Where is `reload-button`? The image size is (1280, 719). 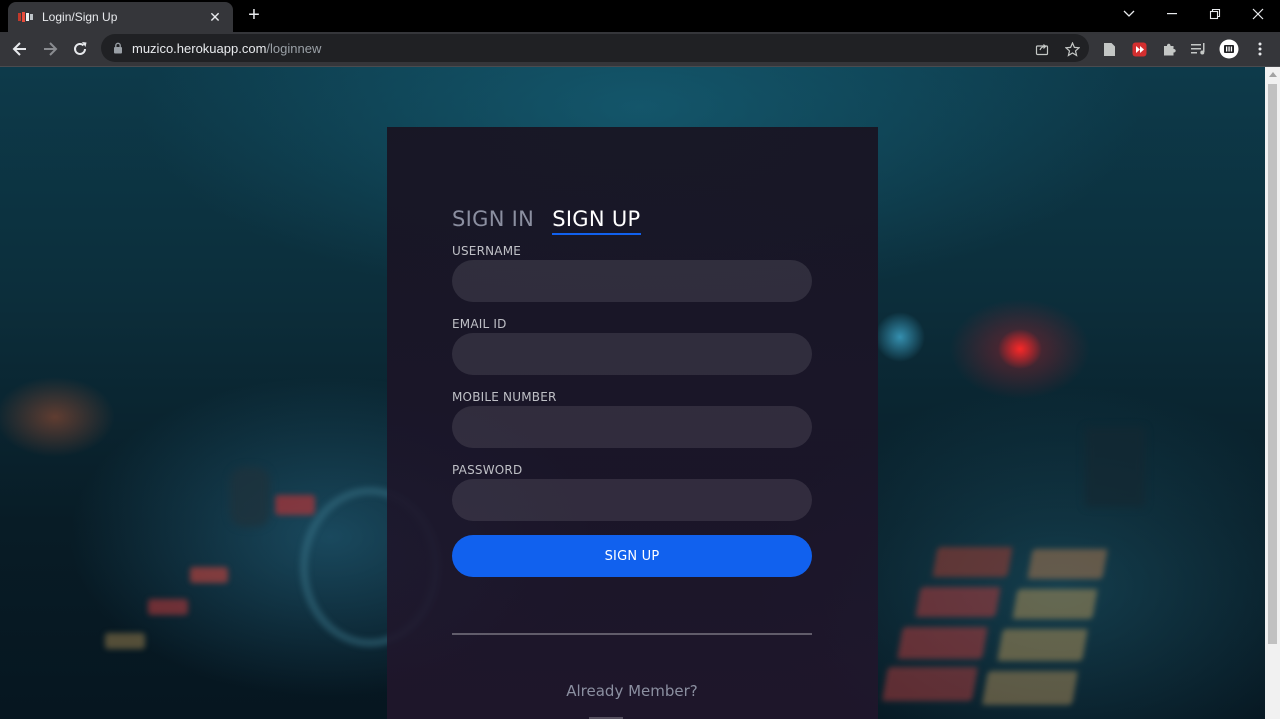
reload-button is located at coordinates (80, 49).